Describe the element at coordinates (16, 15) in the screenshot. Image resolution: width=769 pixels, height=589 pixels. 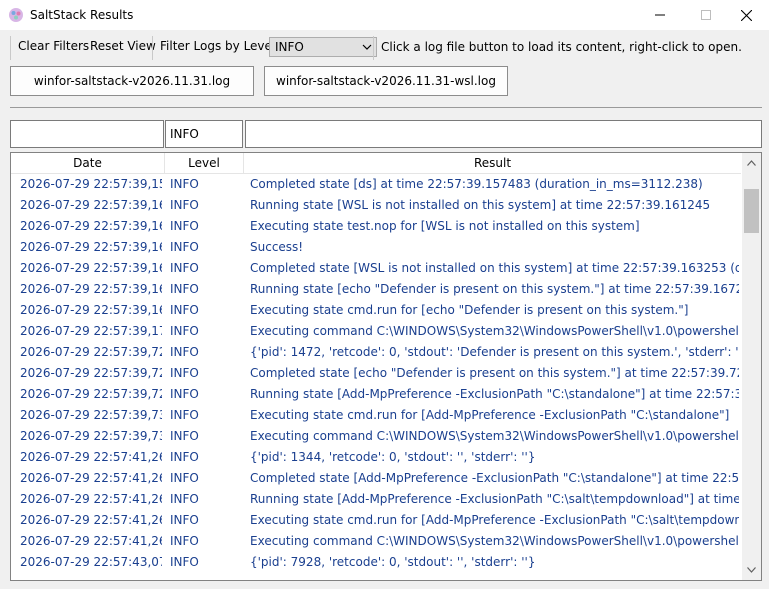
I see `saltstack-app-icon` at that location.